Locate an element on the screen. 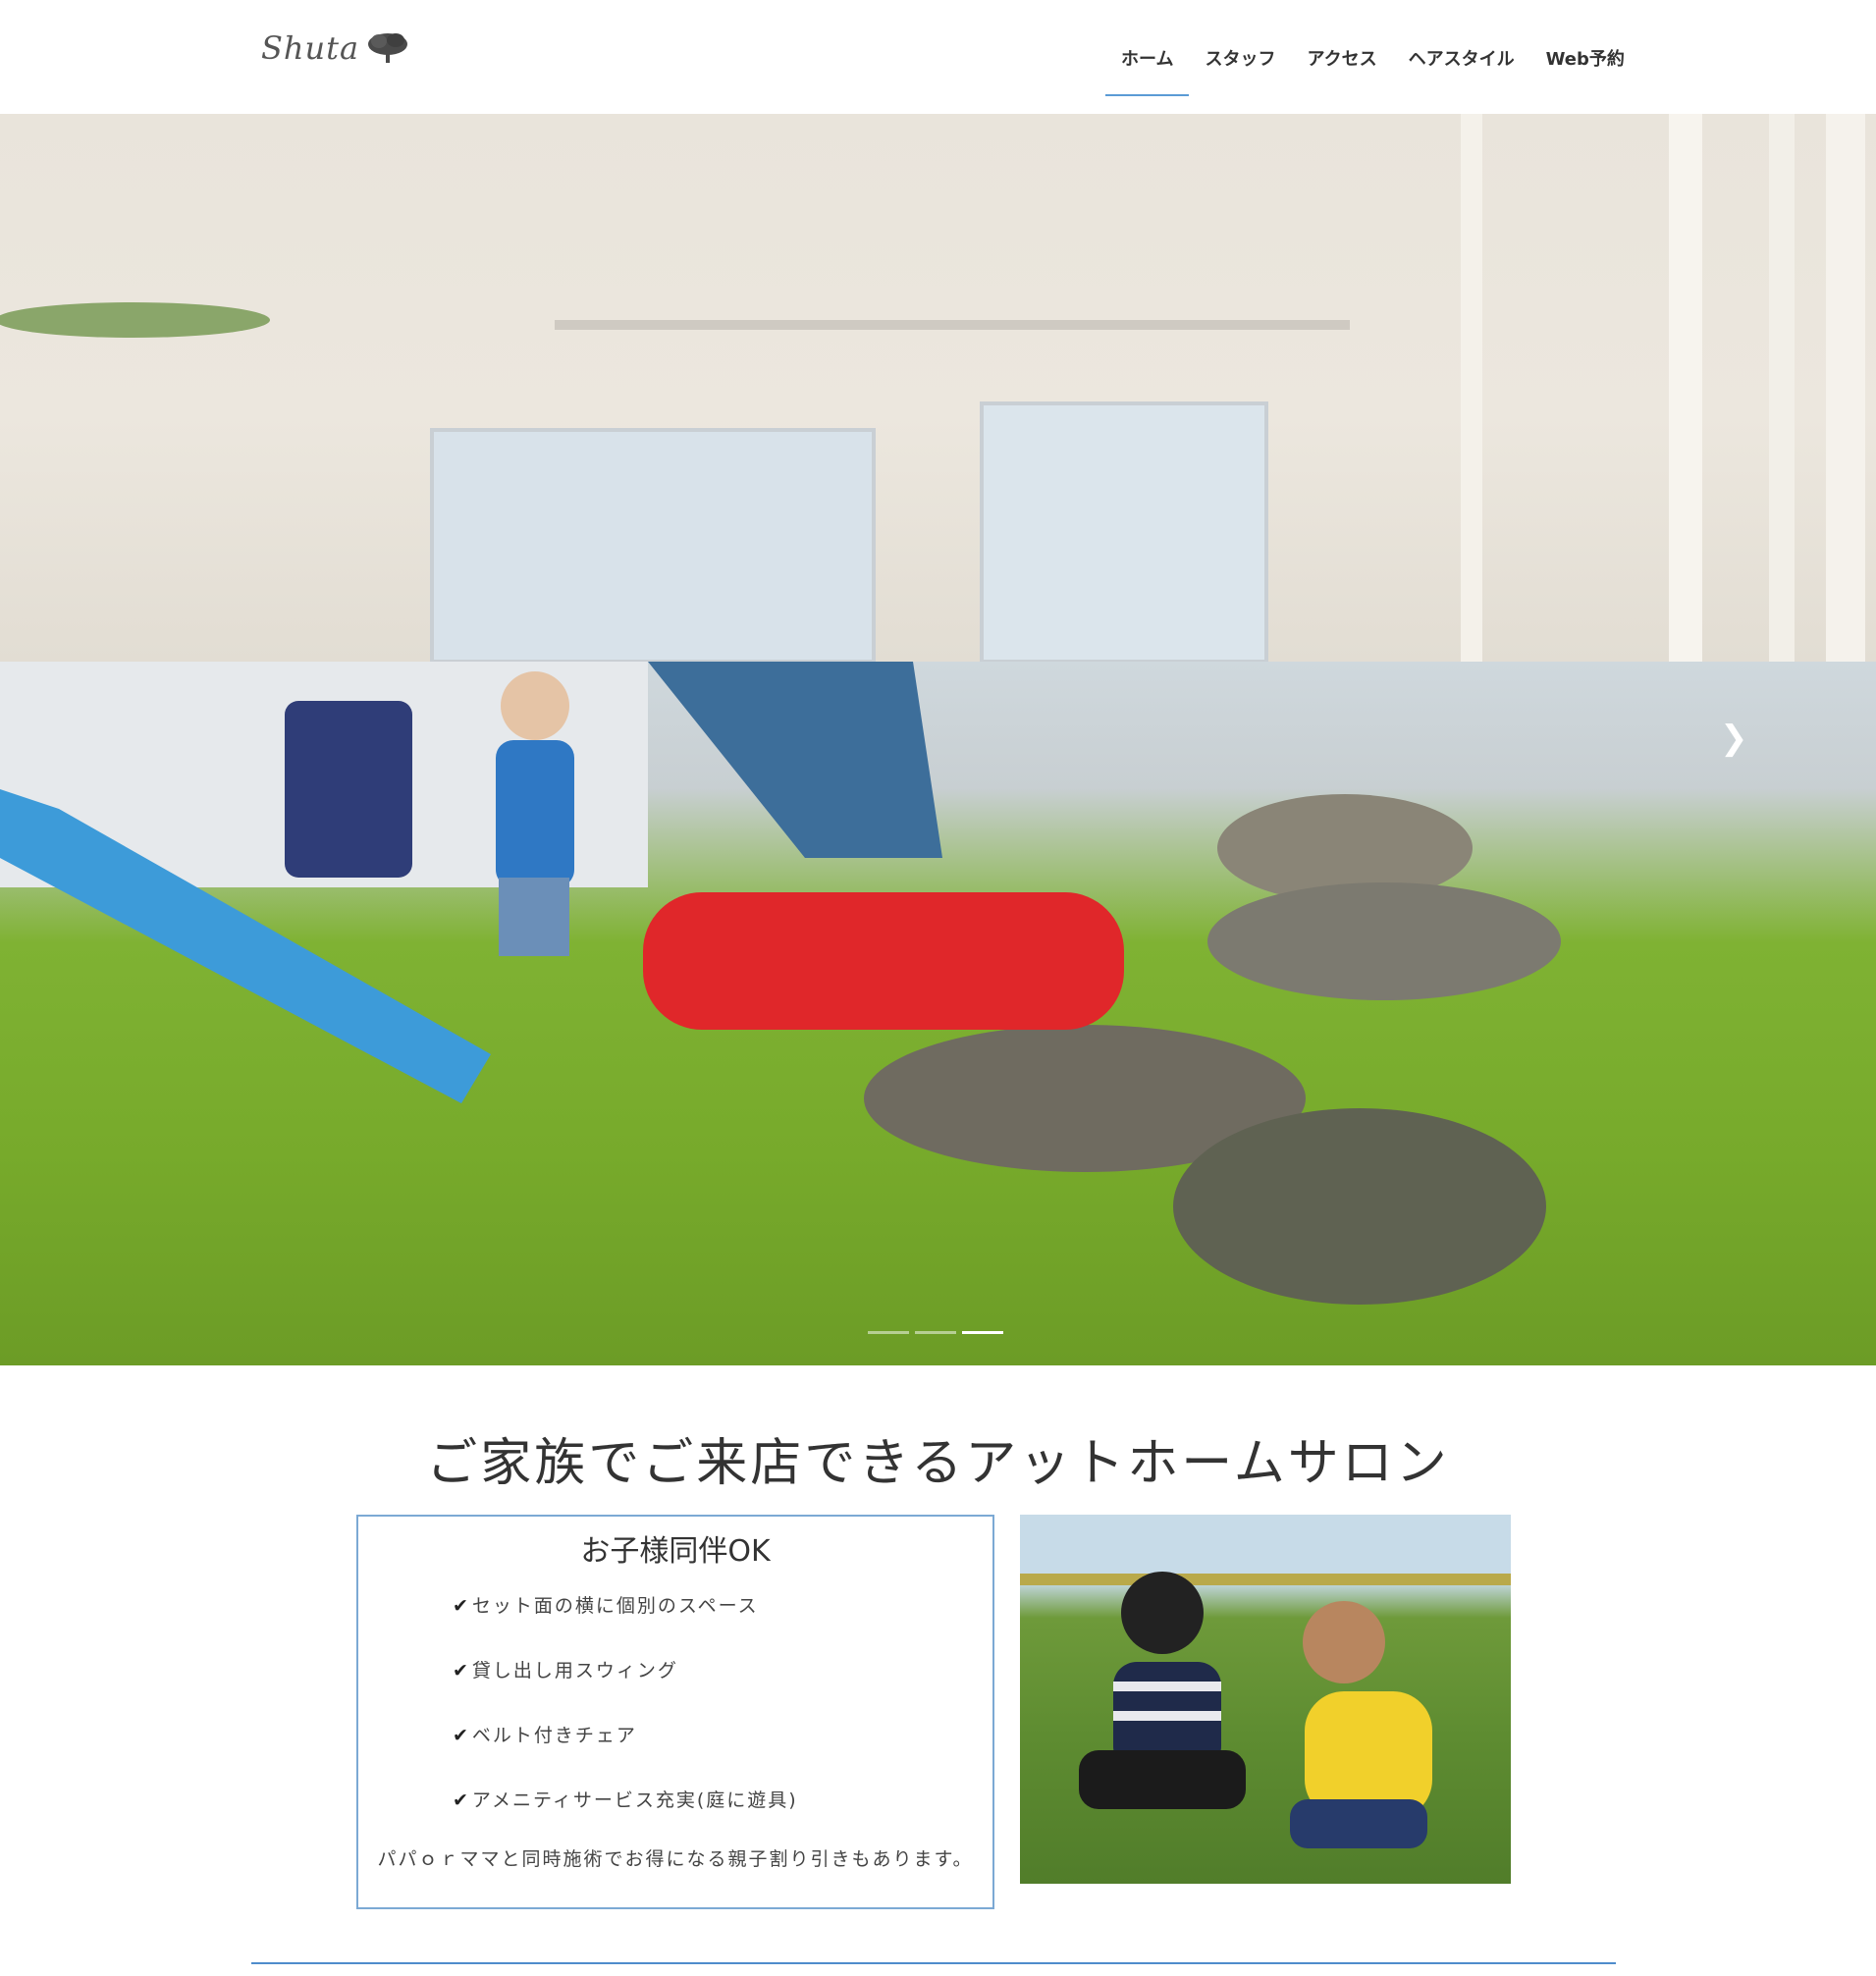 The width and height of the screenshot is (1876, 1976). discount-note: パパｏｒママと同時施術でお得になる親子割り引きもあります。 is located at coordinates (676, 1859).